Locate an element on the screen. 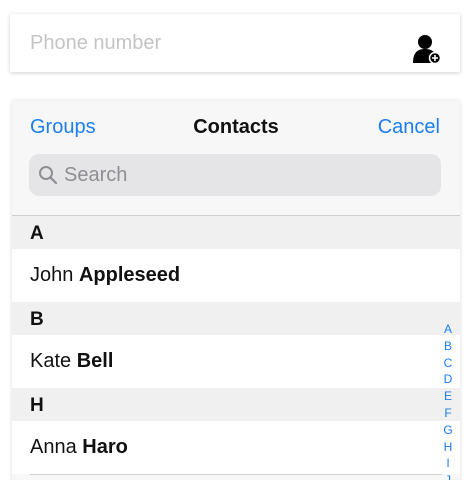  search-icon is located at coordinates (48, 175).